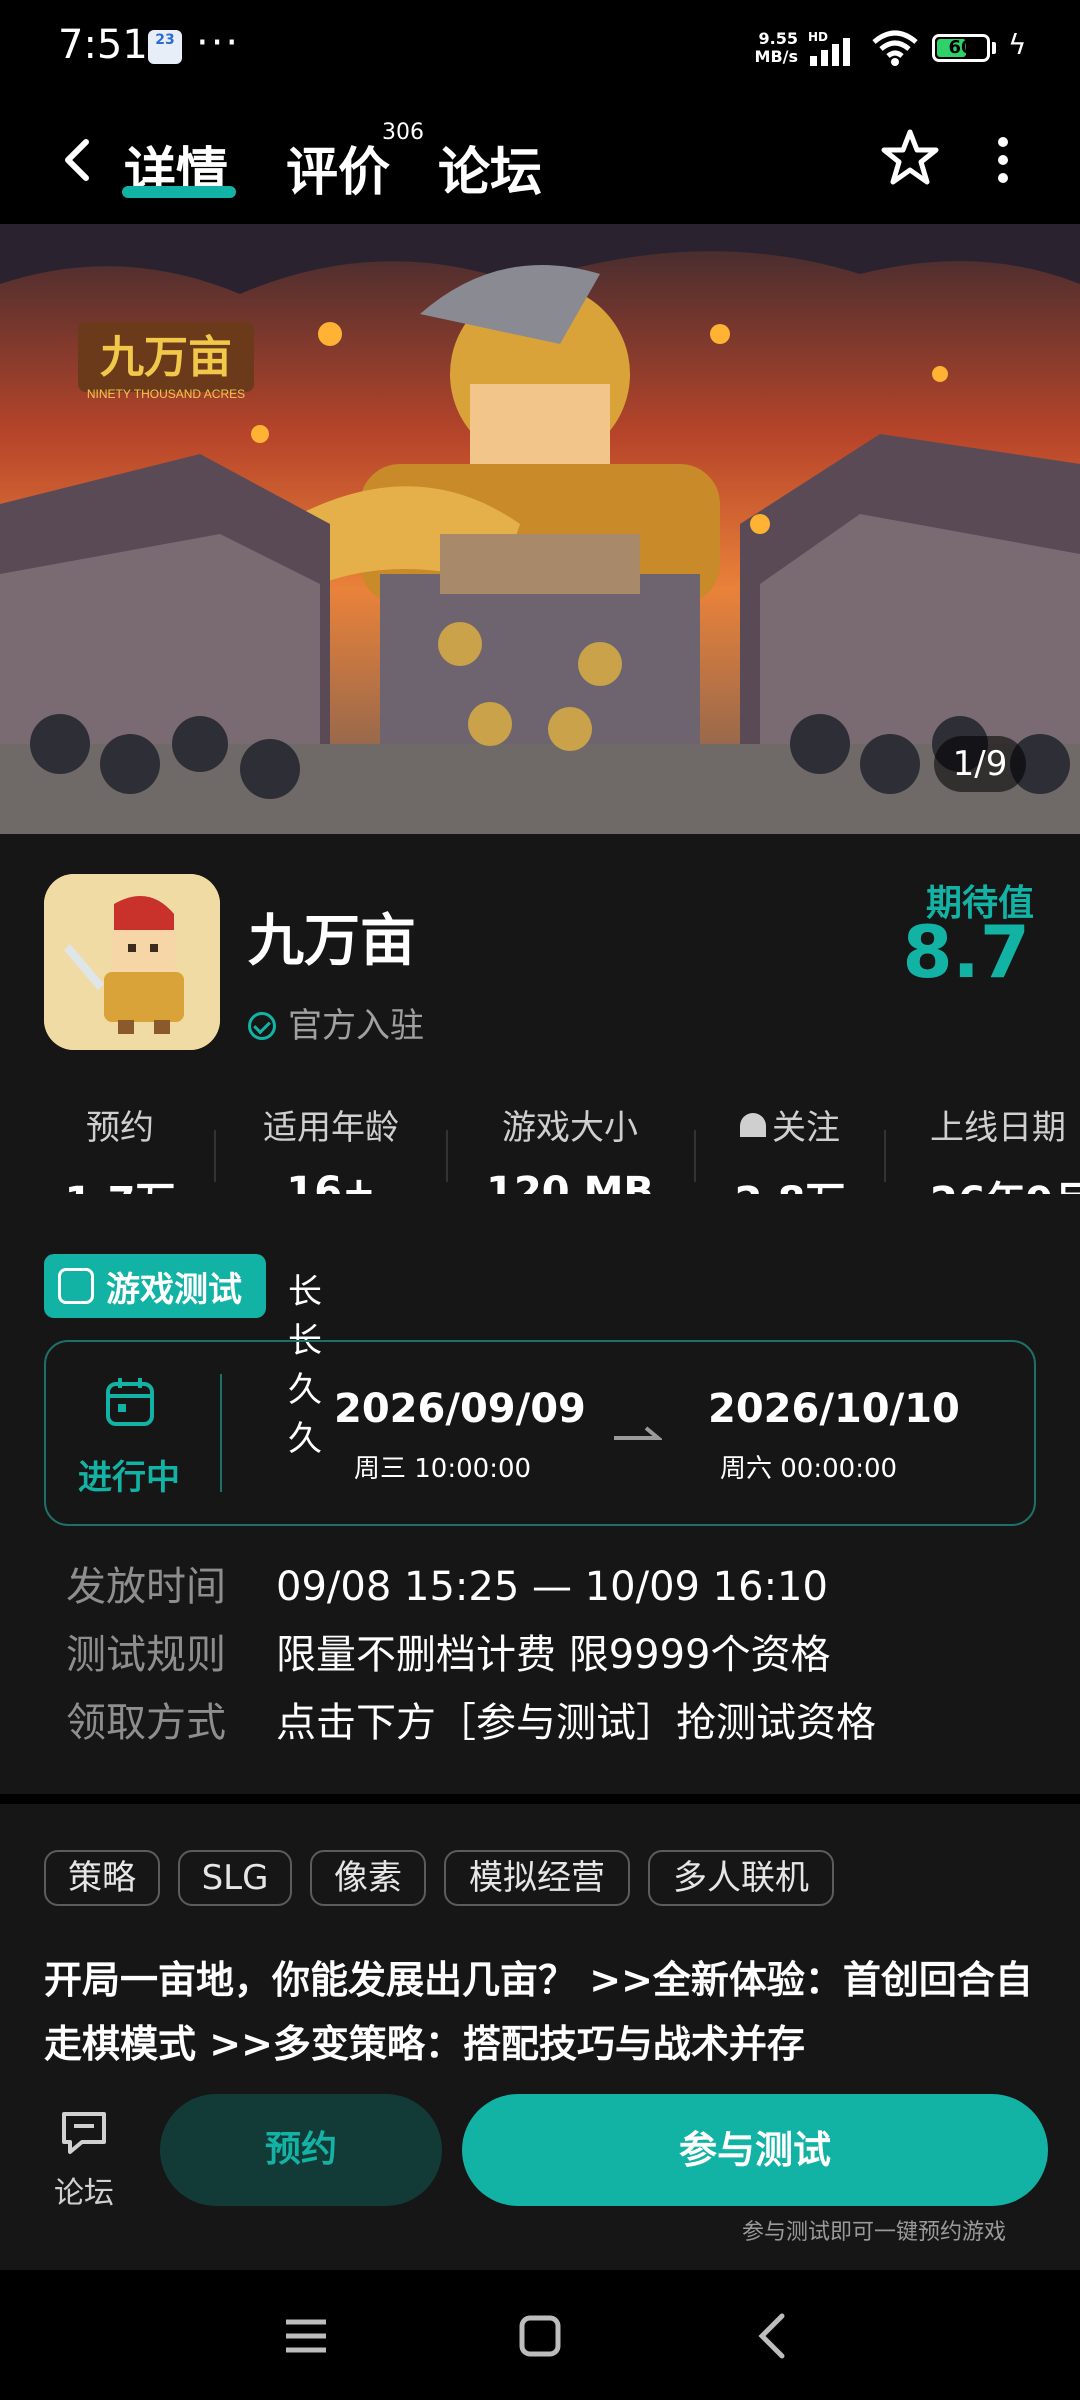 The height and width of the screenshot is (2400, 1080). Describe the element at coordinates (741, 1878) in the screenshot. I see `tag-multiplayer: 多人联机` at that location.